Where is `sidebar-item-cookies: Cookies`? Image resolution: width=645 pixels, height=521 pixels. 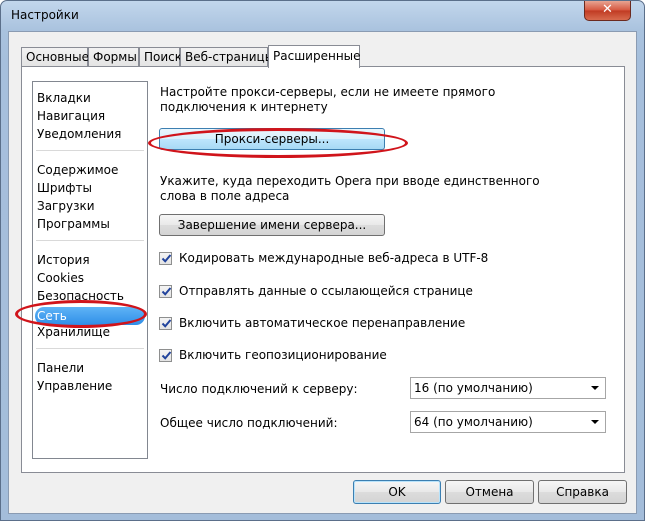 sidebar-item-cookies: Cookies is located at coordinates (60, 278).